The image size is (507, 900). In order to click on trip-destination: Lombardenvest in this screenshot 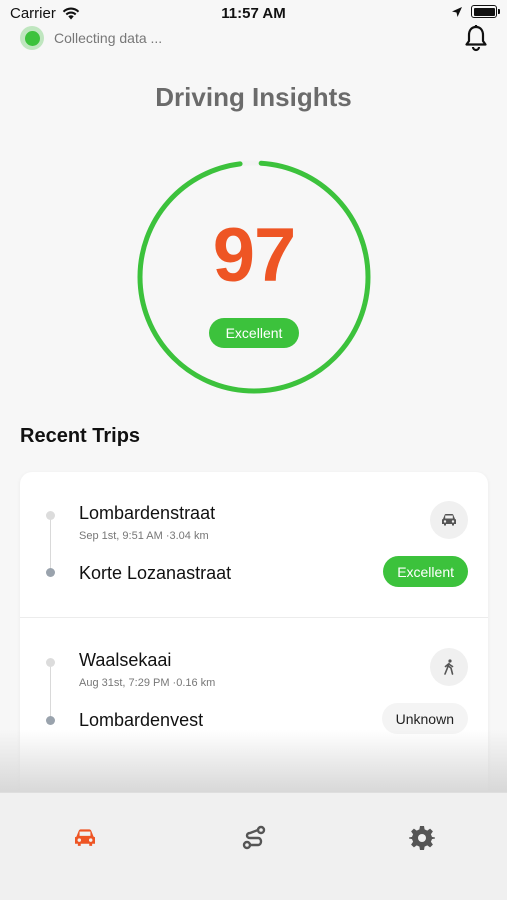, I will do `click(141, 720)`.